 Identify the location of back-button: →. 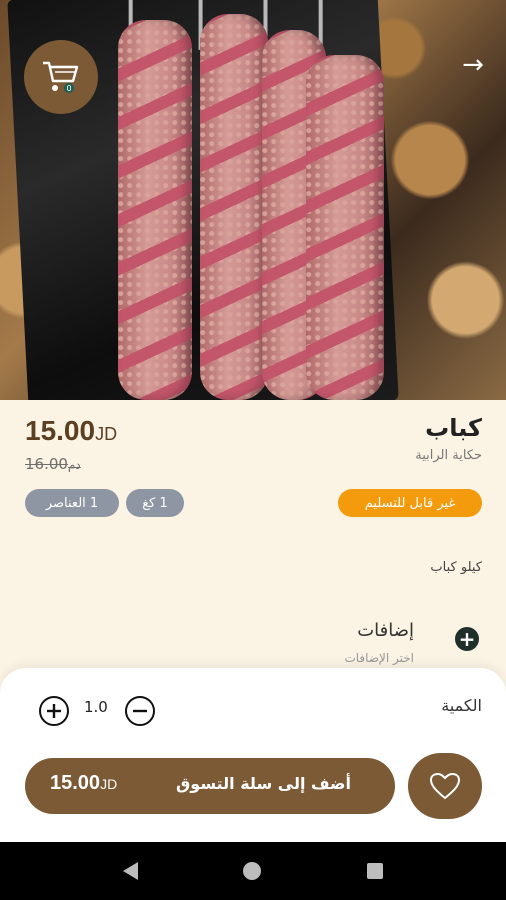
(473, 65).